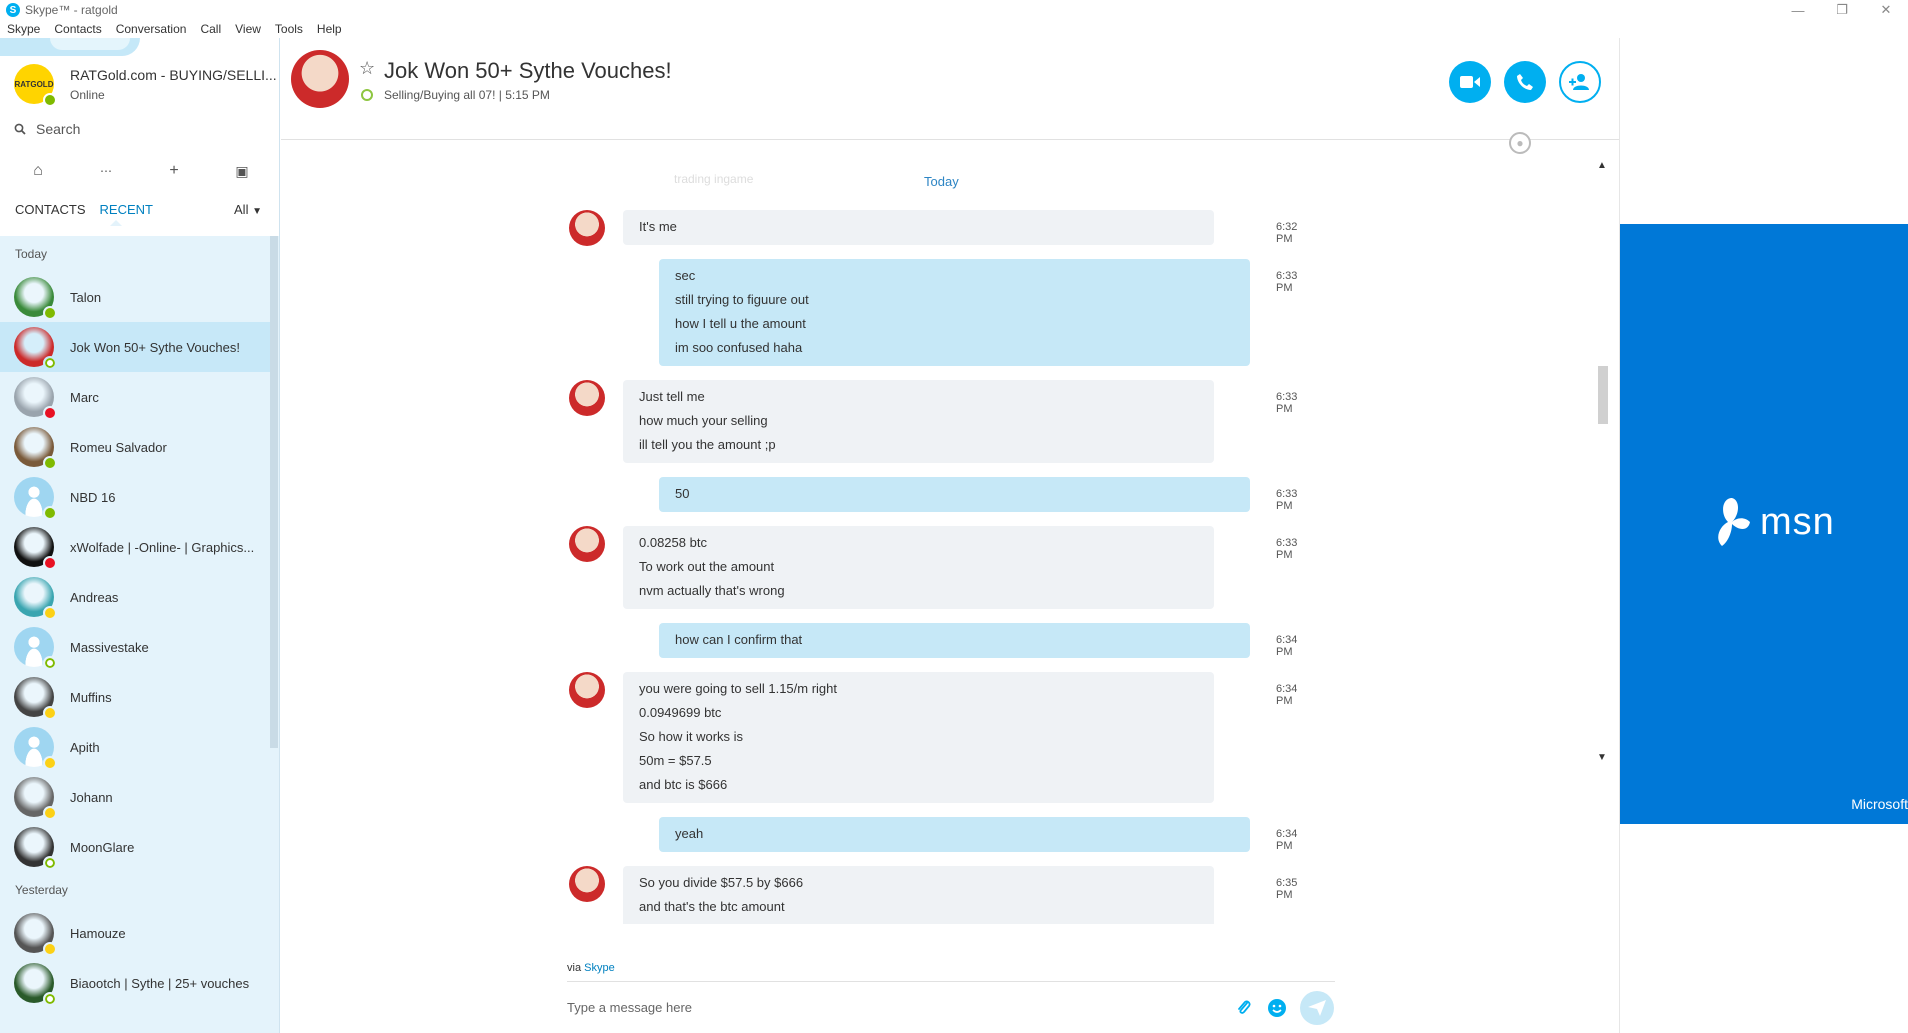  What do you see at coordinates (139, 171) in the screenshot?
I see `sidebar-toolbar: ⌂ ⋯ + ▣` at bounding box center [139, 171].